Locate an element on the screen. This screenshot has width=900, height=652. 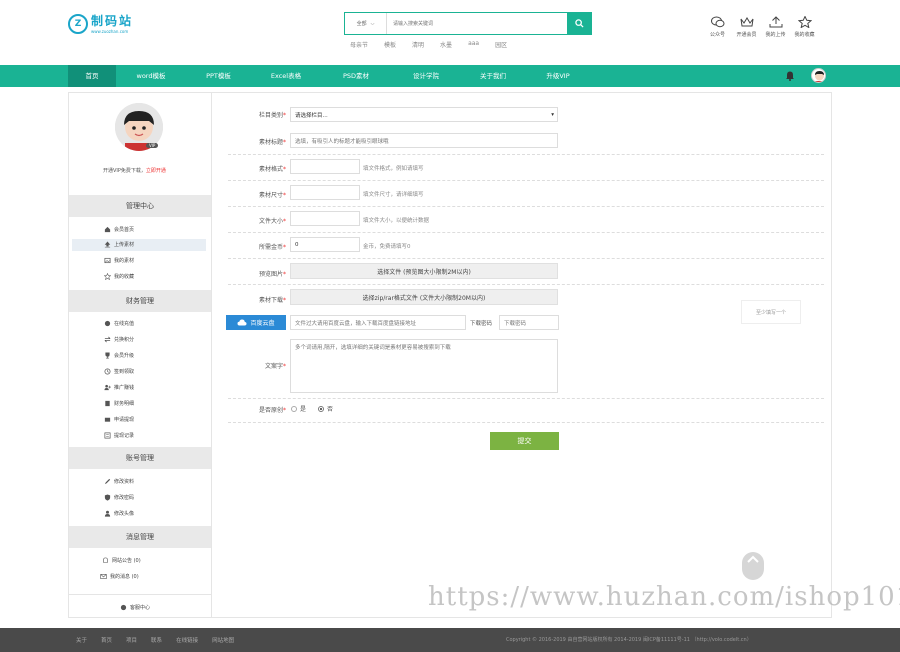
sidebar-item-my-messages: 我的消息 (0) is located at coordinates (119, 576).